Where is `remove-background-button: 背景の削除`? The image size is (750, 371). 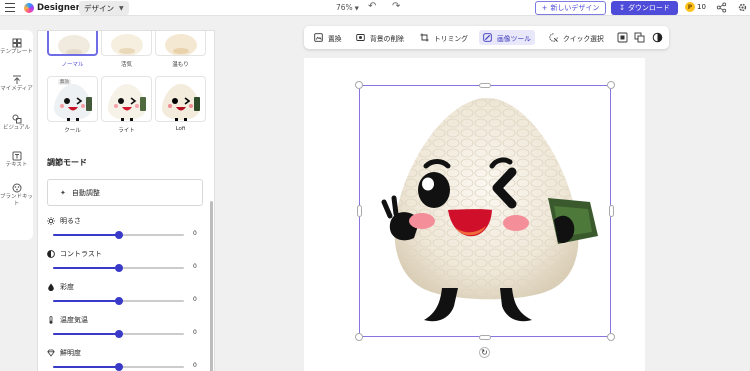 remove-background-button: 背景の削除 is located at coordinates (380, 37).